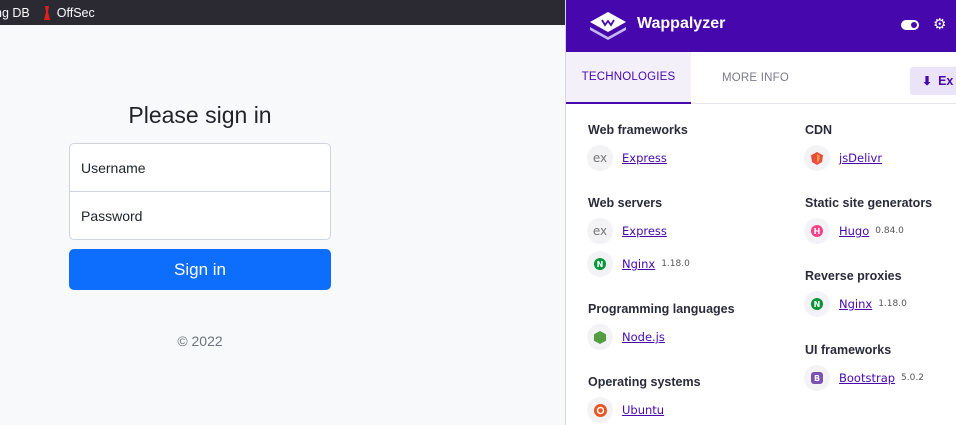  What do you see at coordinates (113, 167) in the screenshot?
I see `username-placeholder: Username` at bounding box center [113, 167].